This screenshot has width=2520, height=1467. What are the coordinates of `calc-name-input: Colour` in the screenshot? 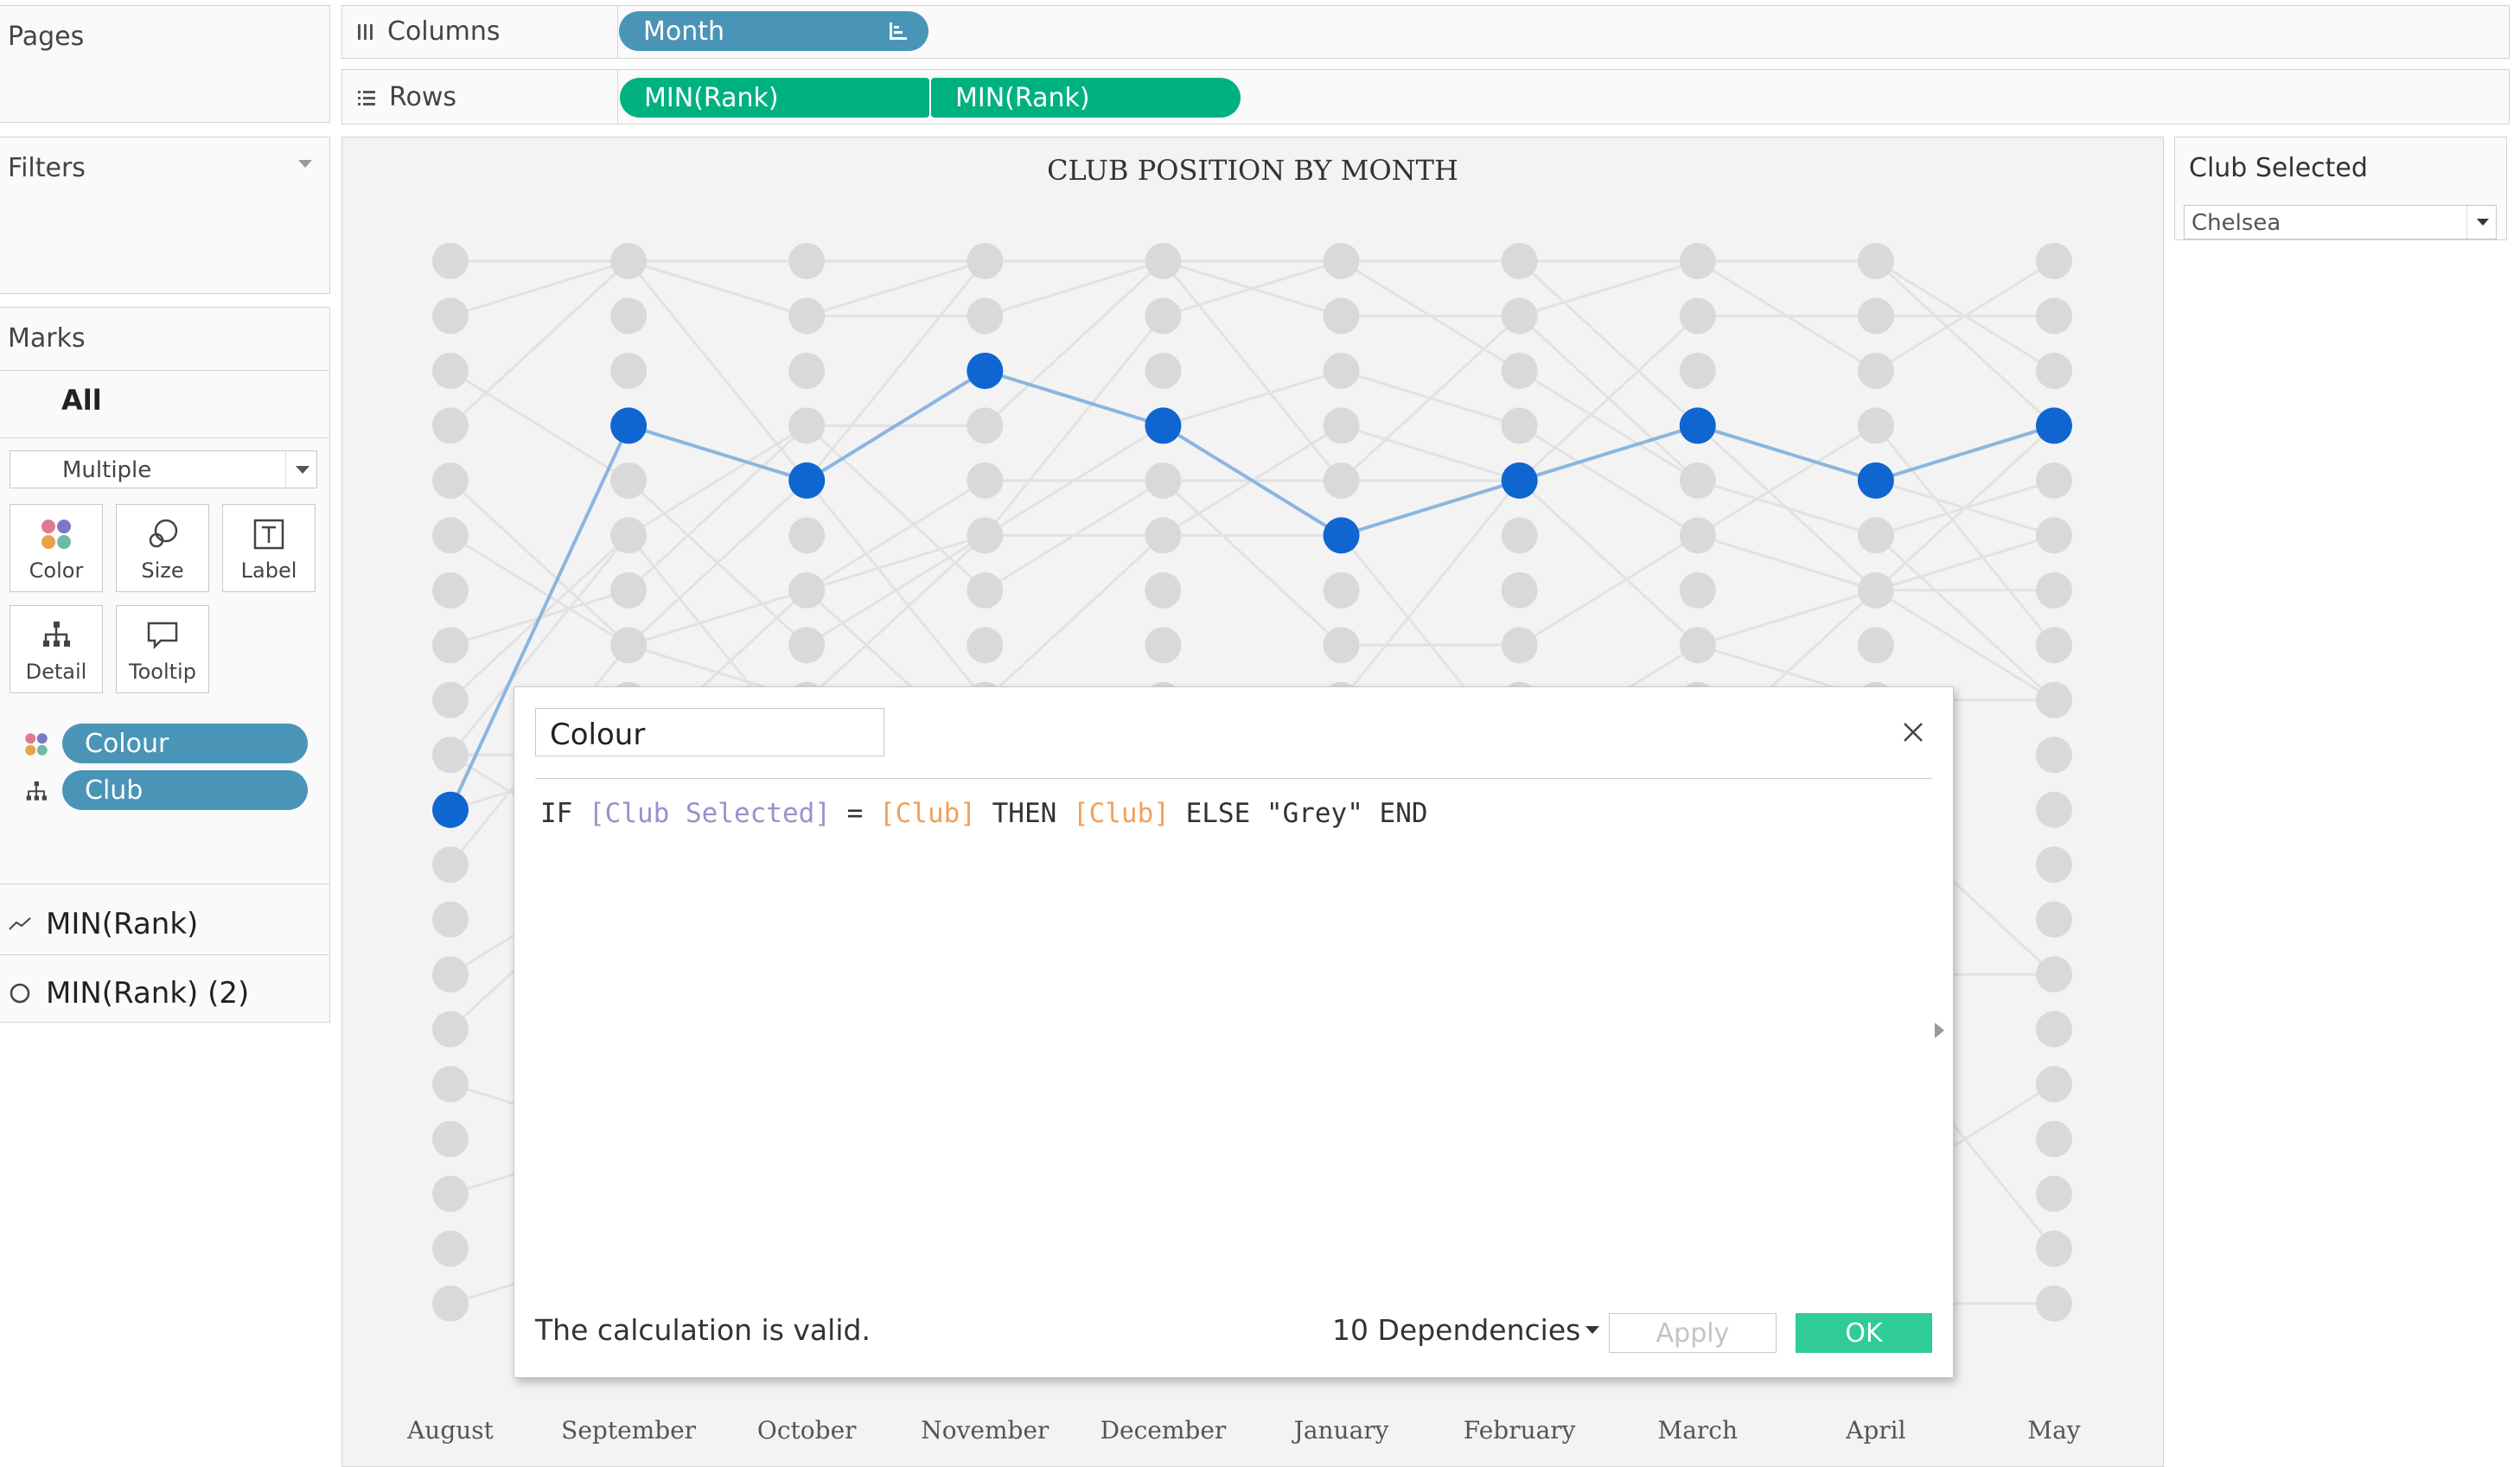 It's located at (710, 732).